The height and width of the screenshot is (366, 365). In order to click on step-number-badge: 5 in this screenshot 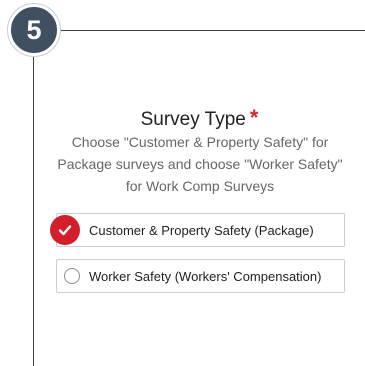, I will do `click(34, 30)`.